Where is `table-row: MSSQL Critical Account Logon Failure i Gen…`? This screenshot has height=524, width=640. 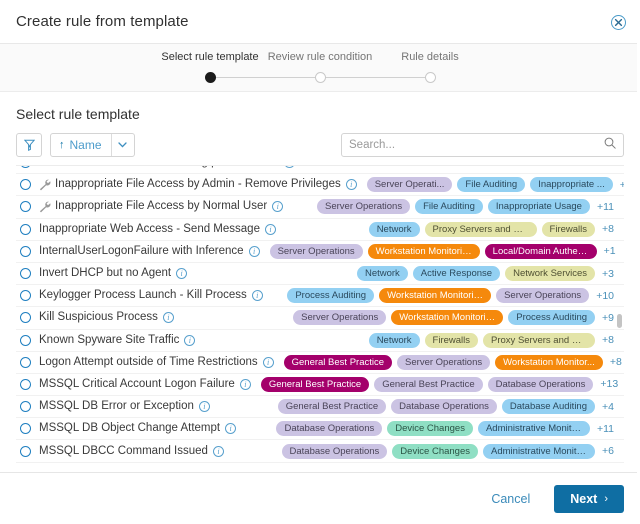
table-row: MSSQL Critical Account Logon Failure i Gen… is located at coordinates (320, 385).